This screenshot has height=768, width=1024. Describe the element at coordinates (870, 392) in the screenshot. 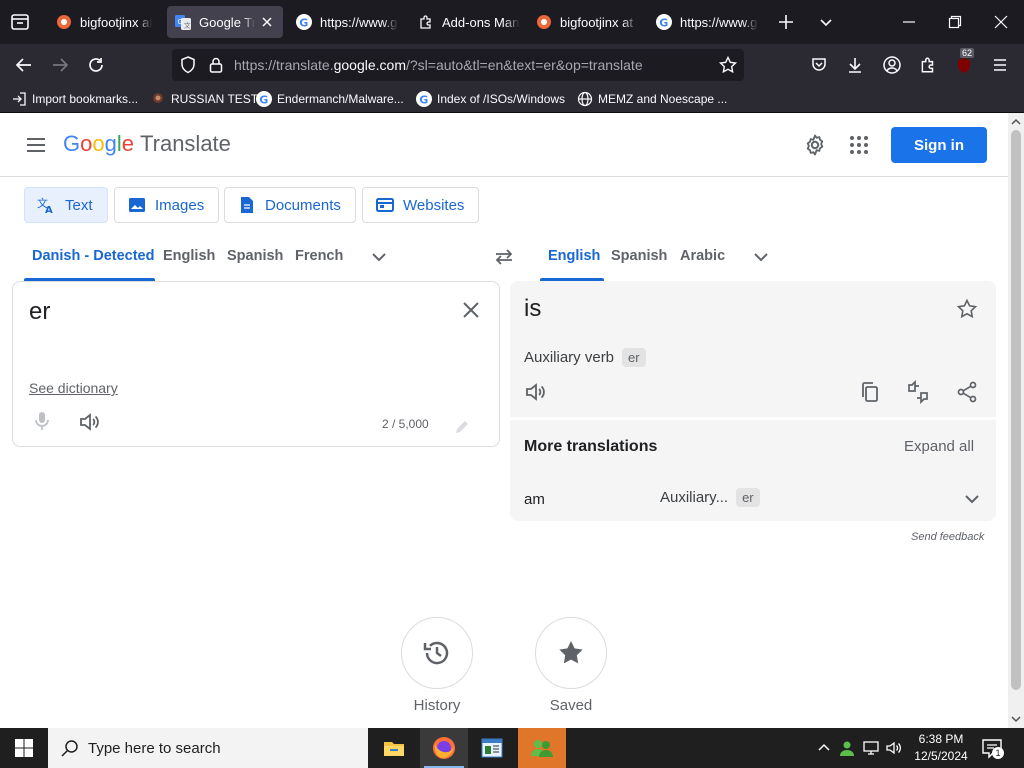

I see `copy-icon` at that location.